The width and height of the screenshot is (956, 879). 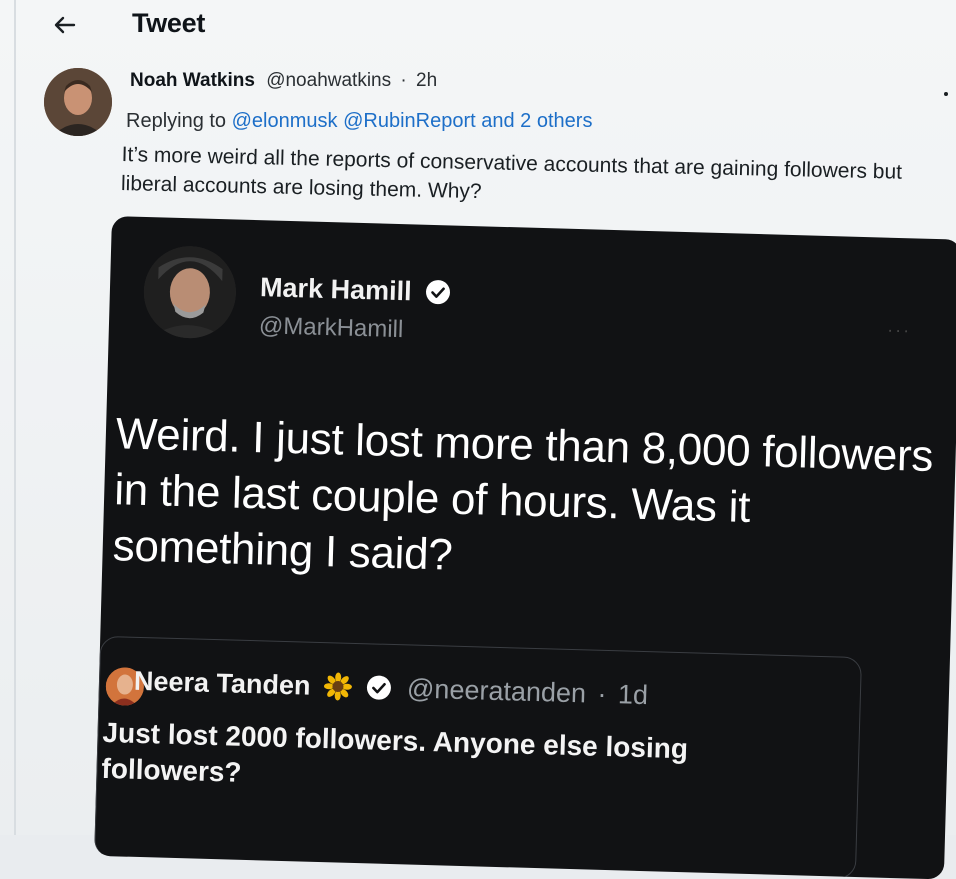 I want to click on tweet-time: 2h, so click(x=426, y=80).